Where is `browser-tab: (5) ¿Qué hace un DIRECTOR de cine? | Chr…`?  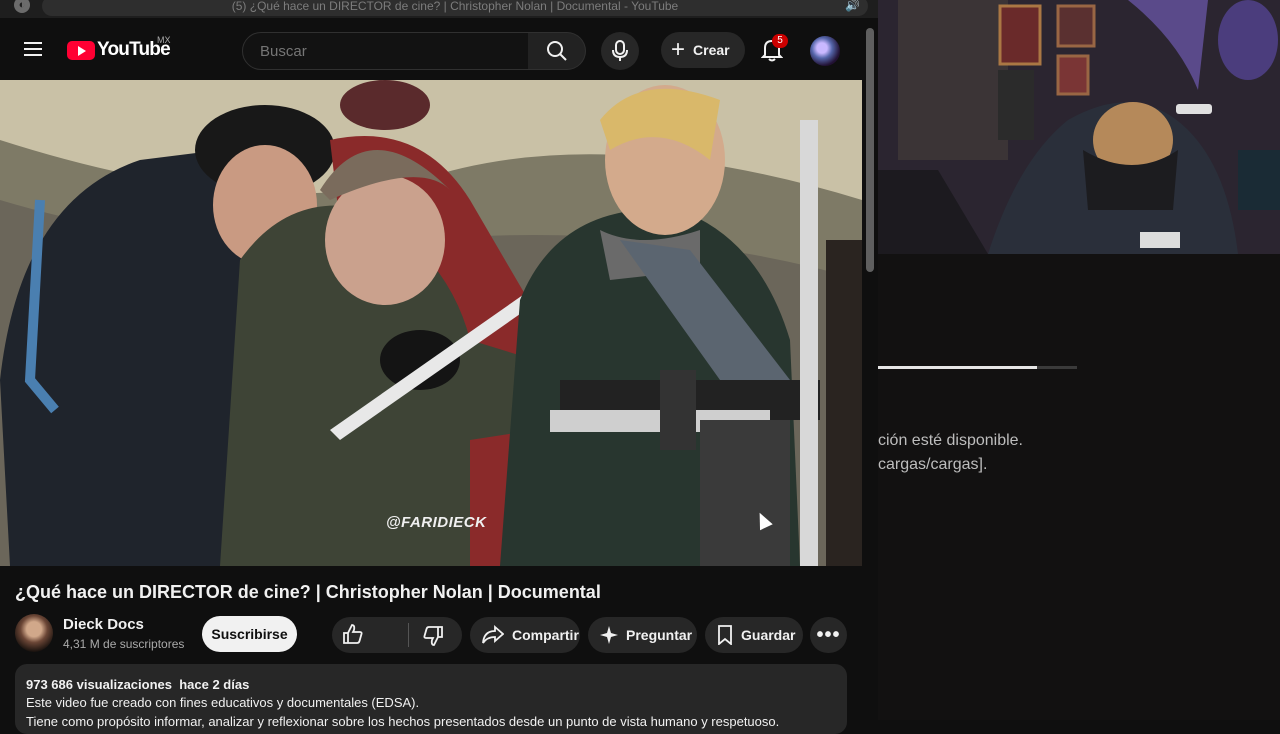 browser-tab: (5) ¿Qué hace un DIRECTOR de cine? | Chr… is located at coordinates (455, 8).